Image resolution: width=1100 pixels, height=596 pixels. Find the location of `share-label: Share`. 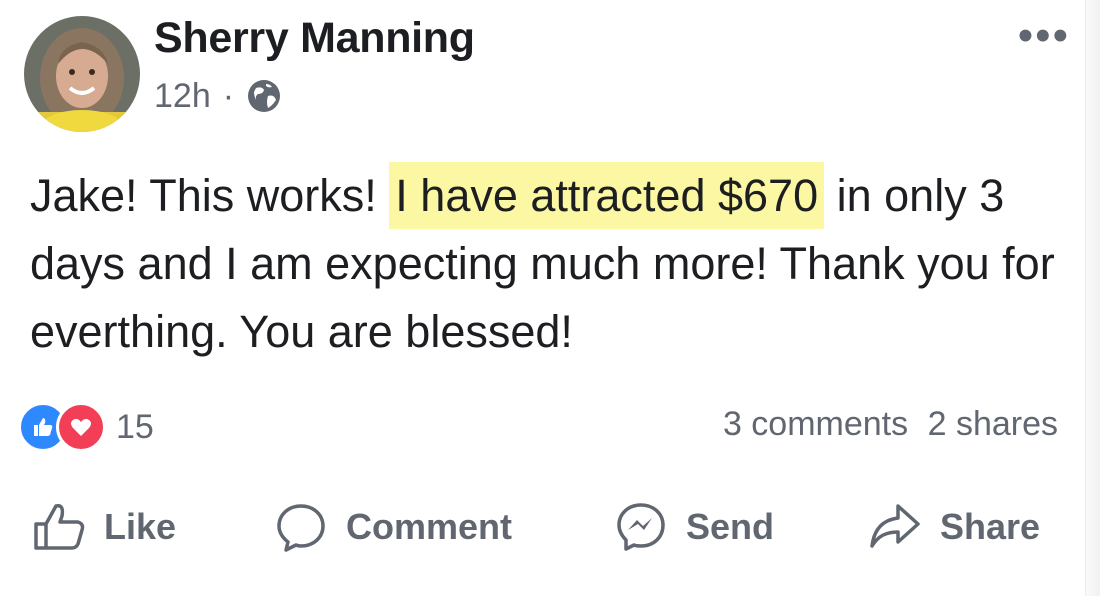

share-label: Share is located at coordinates (990, 526).